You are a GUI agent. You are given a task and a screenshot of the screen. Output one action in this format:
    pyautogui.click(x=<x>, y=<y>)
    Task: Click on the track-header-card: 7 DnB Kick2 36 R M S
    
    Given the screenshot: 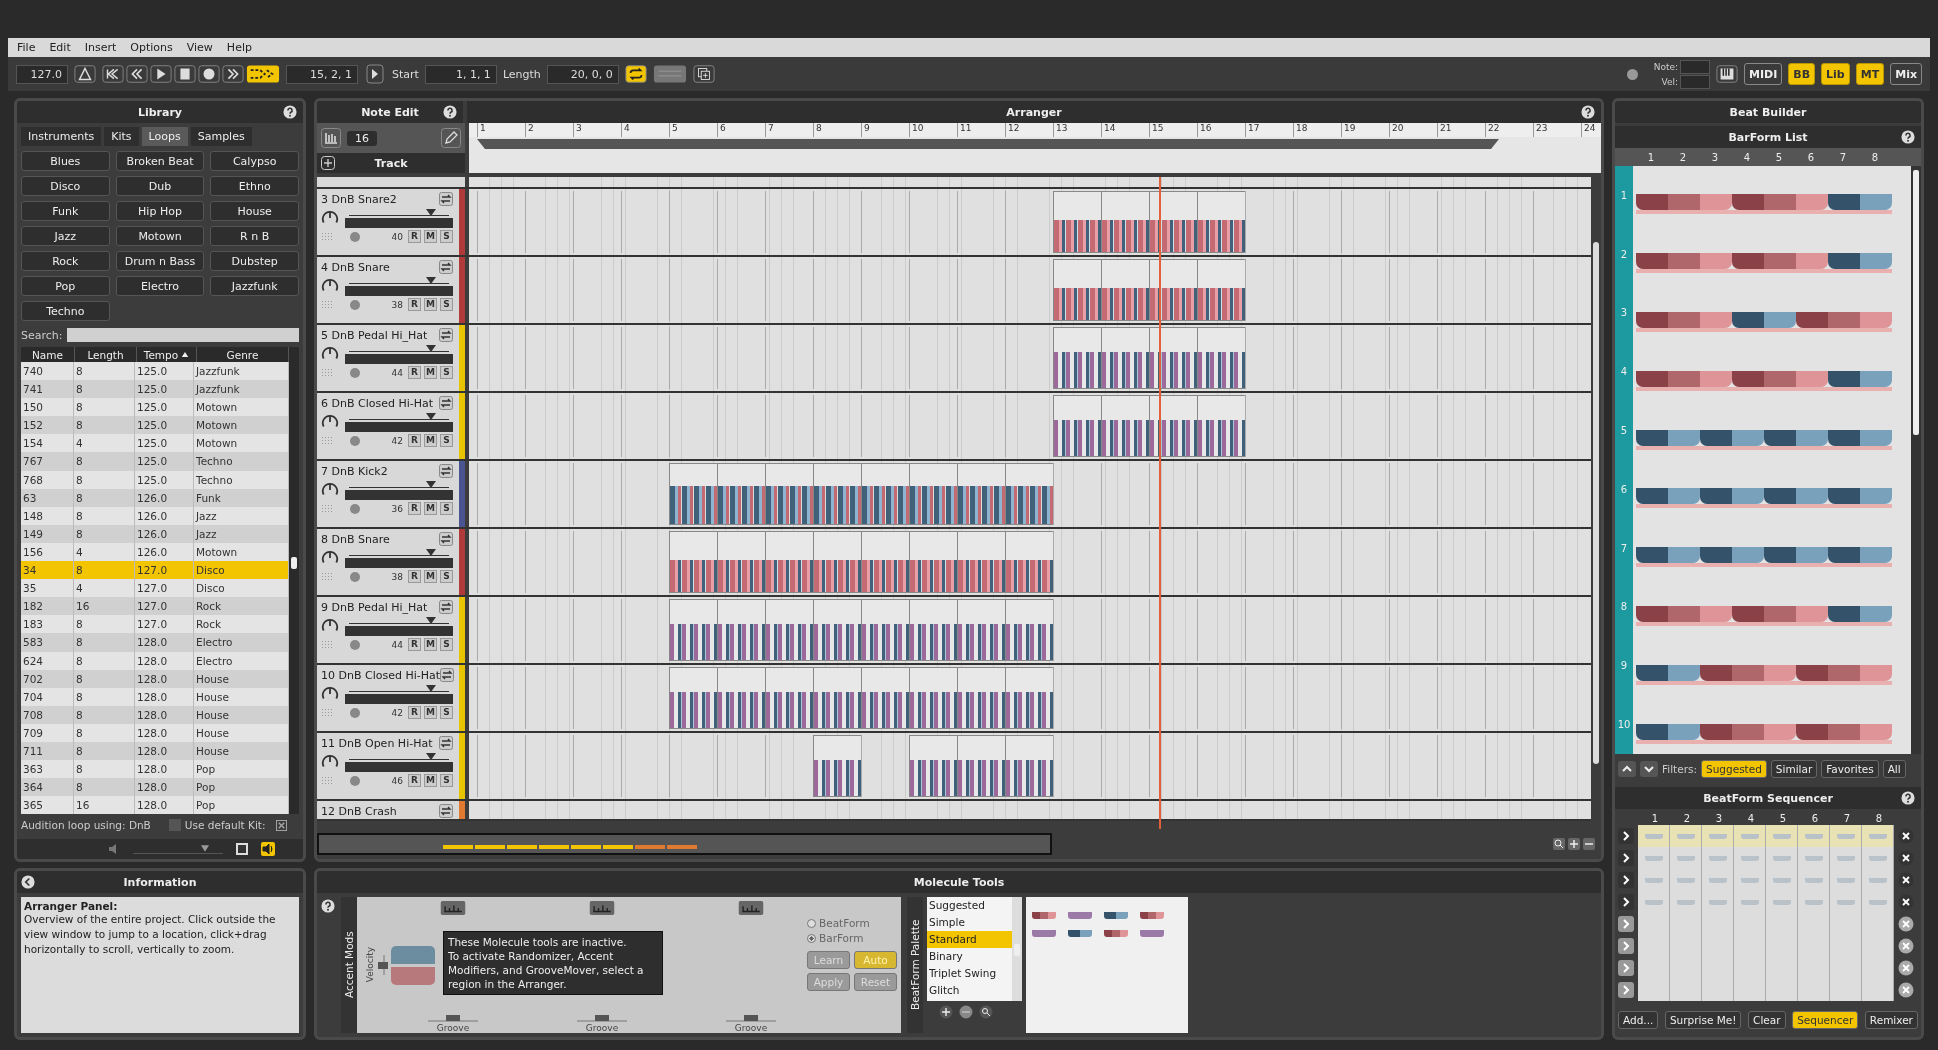 What is the action you would take?
    pyautogui.click(x=391, y=494)
    